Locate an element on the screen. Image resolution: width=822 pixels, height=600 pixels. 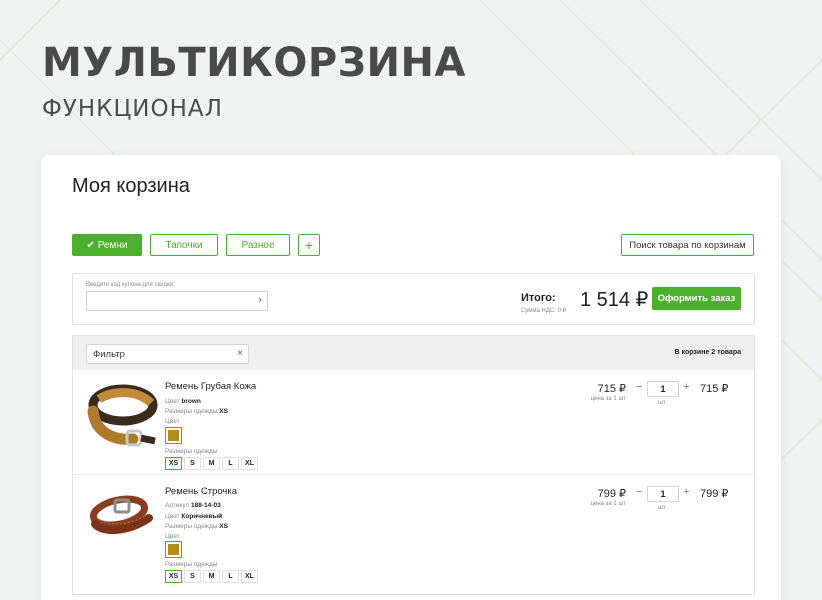
tab-belts: ✔ Ремни is located at coordinates (107, 245).